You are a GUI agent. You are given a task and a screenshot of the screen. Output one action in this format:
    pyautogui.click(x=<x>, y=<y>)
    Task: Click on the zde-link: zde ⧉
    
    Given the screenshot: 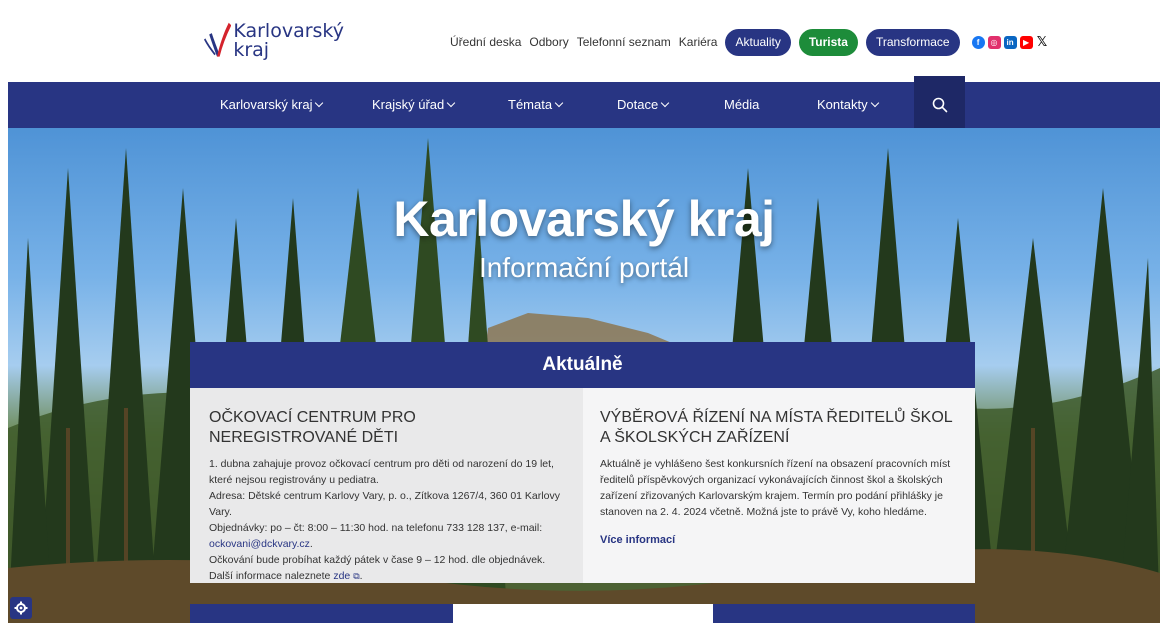 What is the action you would take?
    pyautogui.click(x=346, y=576)
    